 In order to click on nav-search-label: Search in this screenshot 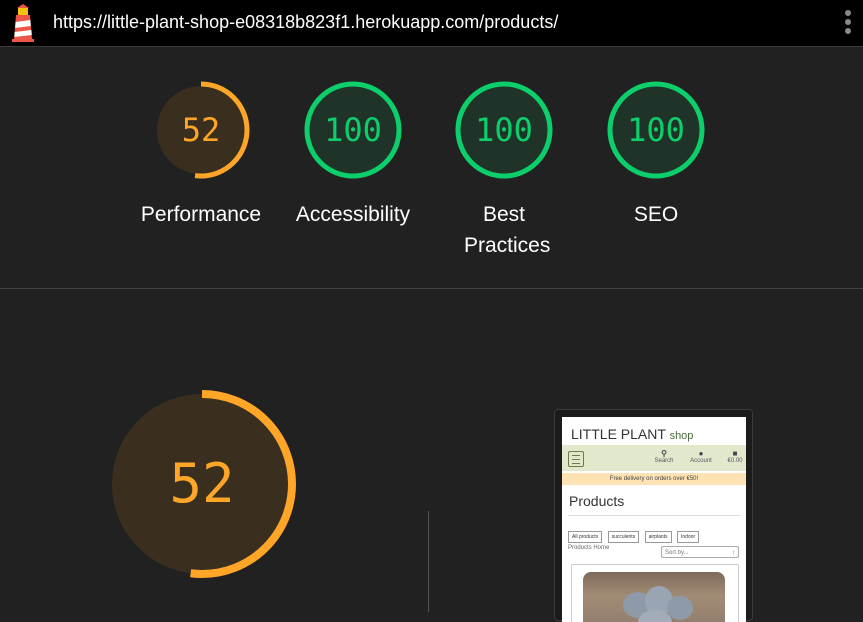, I will do `click(664, 461)`.